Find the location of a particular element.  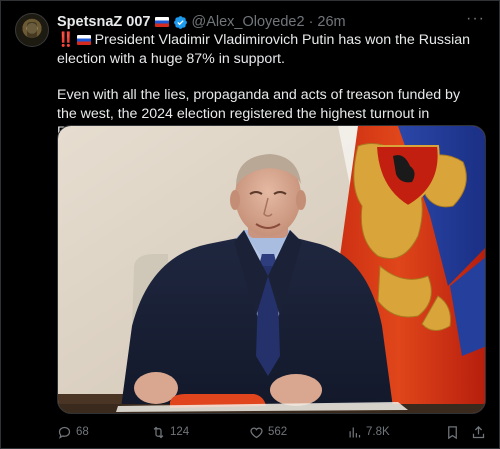

tweet-actions: 68 124 562 7.8K is located at coordinates (272, 432).